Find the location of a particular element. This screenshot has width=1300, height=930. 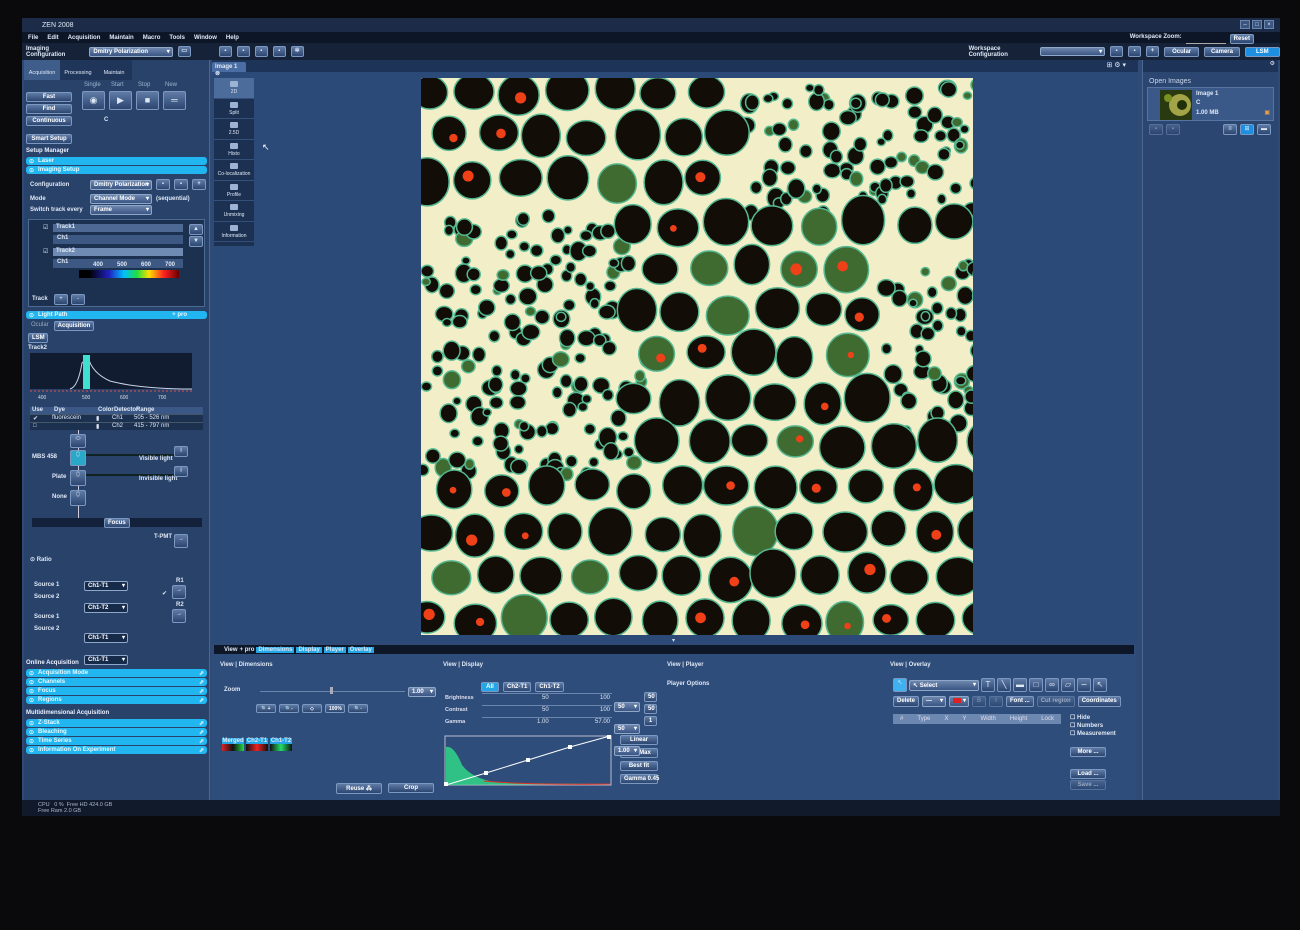

section-laser: ⊙ Laser is located at coordinates (116, 161).